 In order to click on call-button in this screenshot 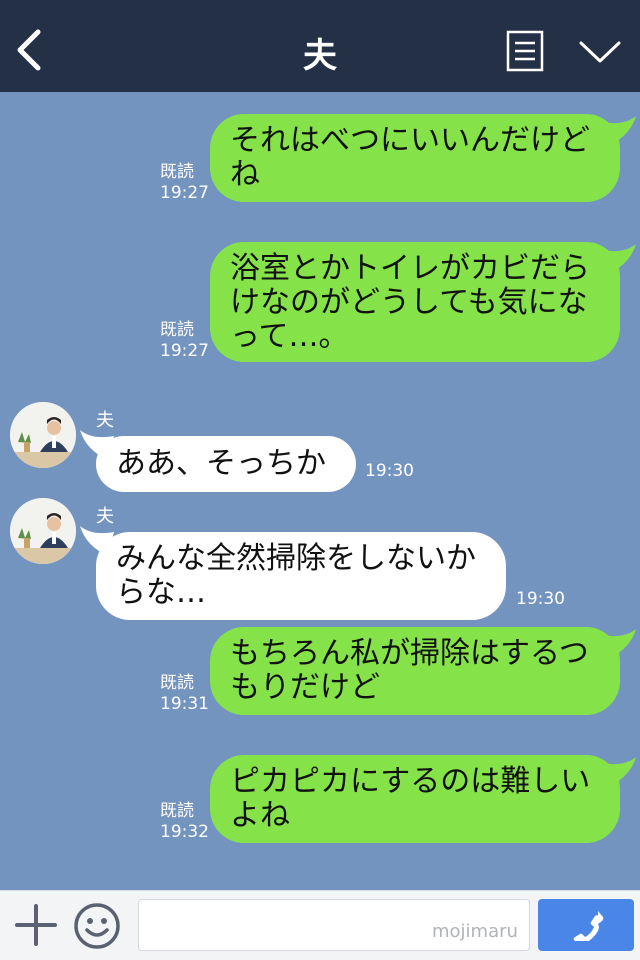, I will do `click(586, 925)`.